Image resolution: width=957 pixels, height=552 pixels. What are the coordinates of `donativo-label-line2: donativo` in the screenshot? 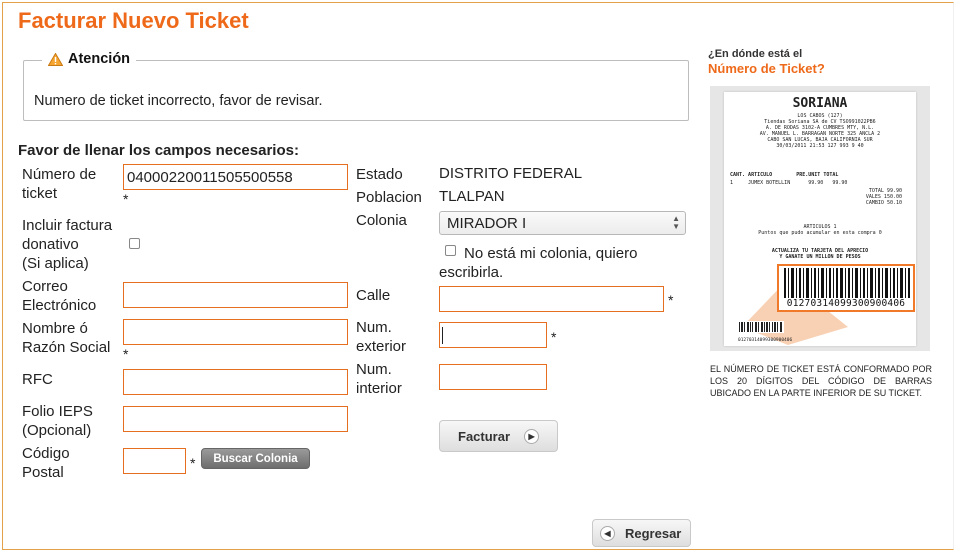 It's located at (50, 244).